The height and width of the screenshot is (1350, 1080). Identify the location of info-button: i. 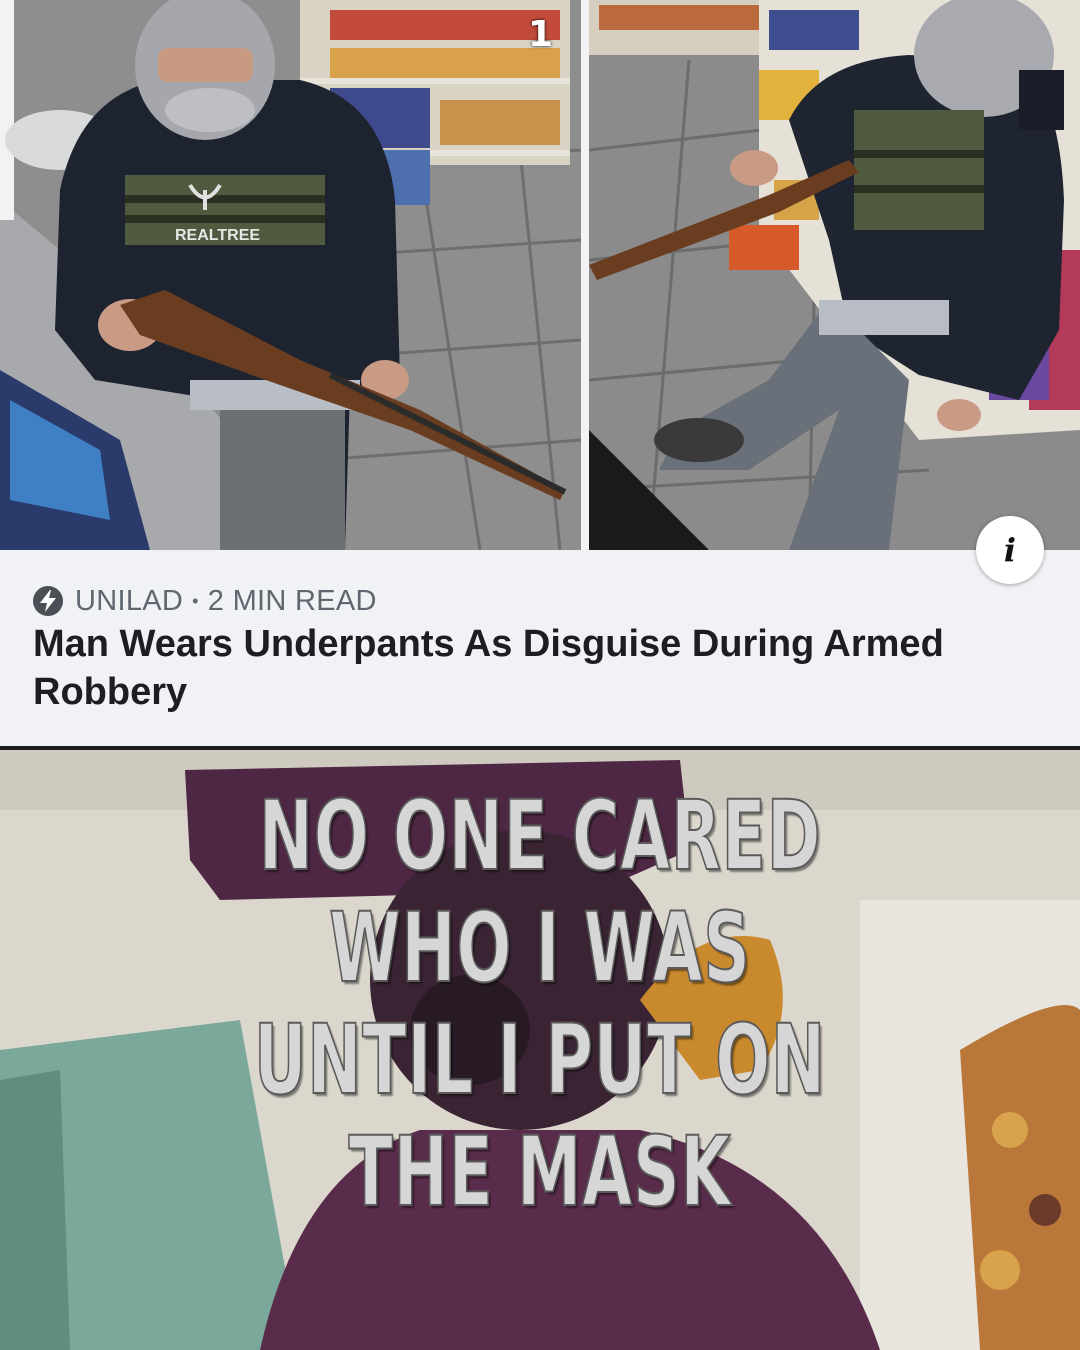
(1010, 550).